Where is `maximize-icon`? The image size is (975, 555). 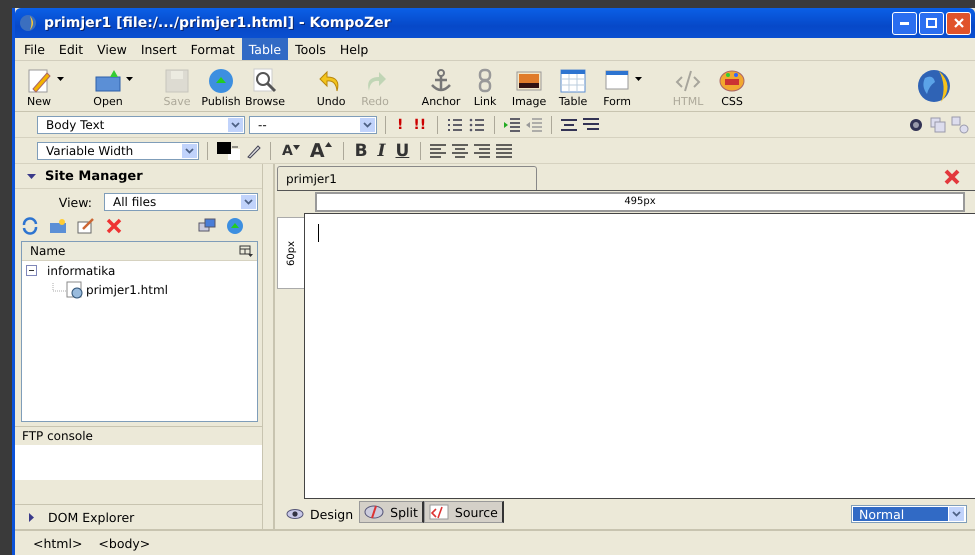
maximize-icon is located at coordinates (931, 23).